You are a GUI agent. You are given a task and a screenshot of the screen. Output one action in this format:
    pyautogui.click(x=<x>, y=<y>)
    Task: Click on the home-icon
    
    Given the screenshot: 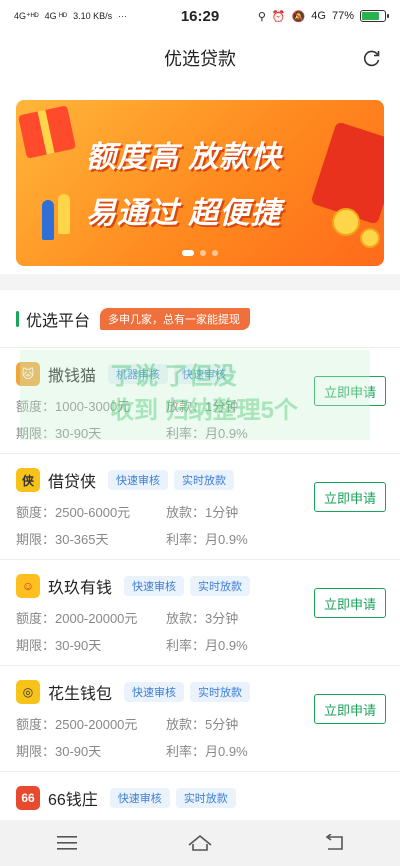 What is the action you would take?
    pyautogui.click(x=200, y=842)
    